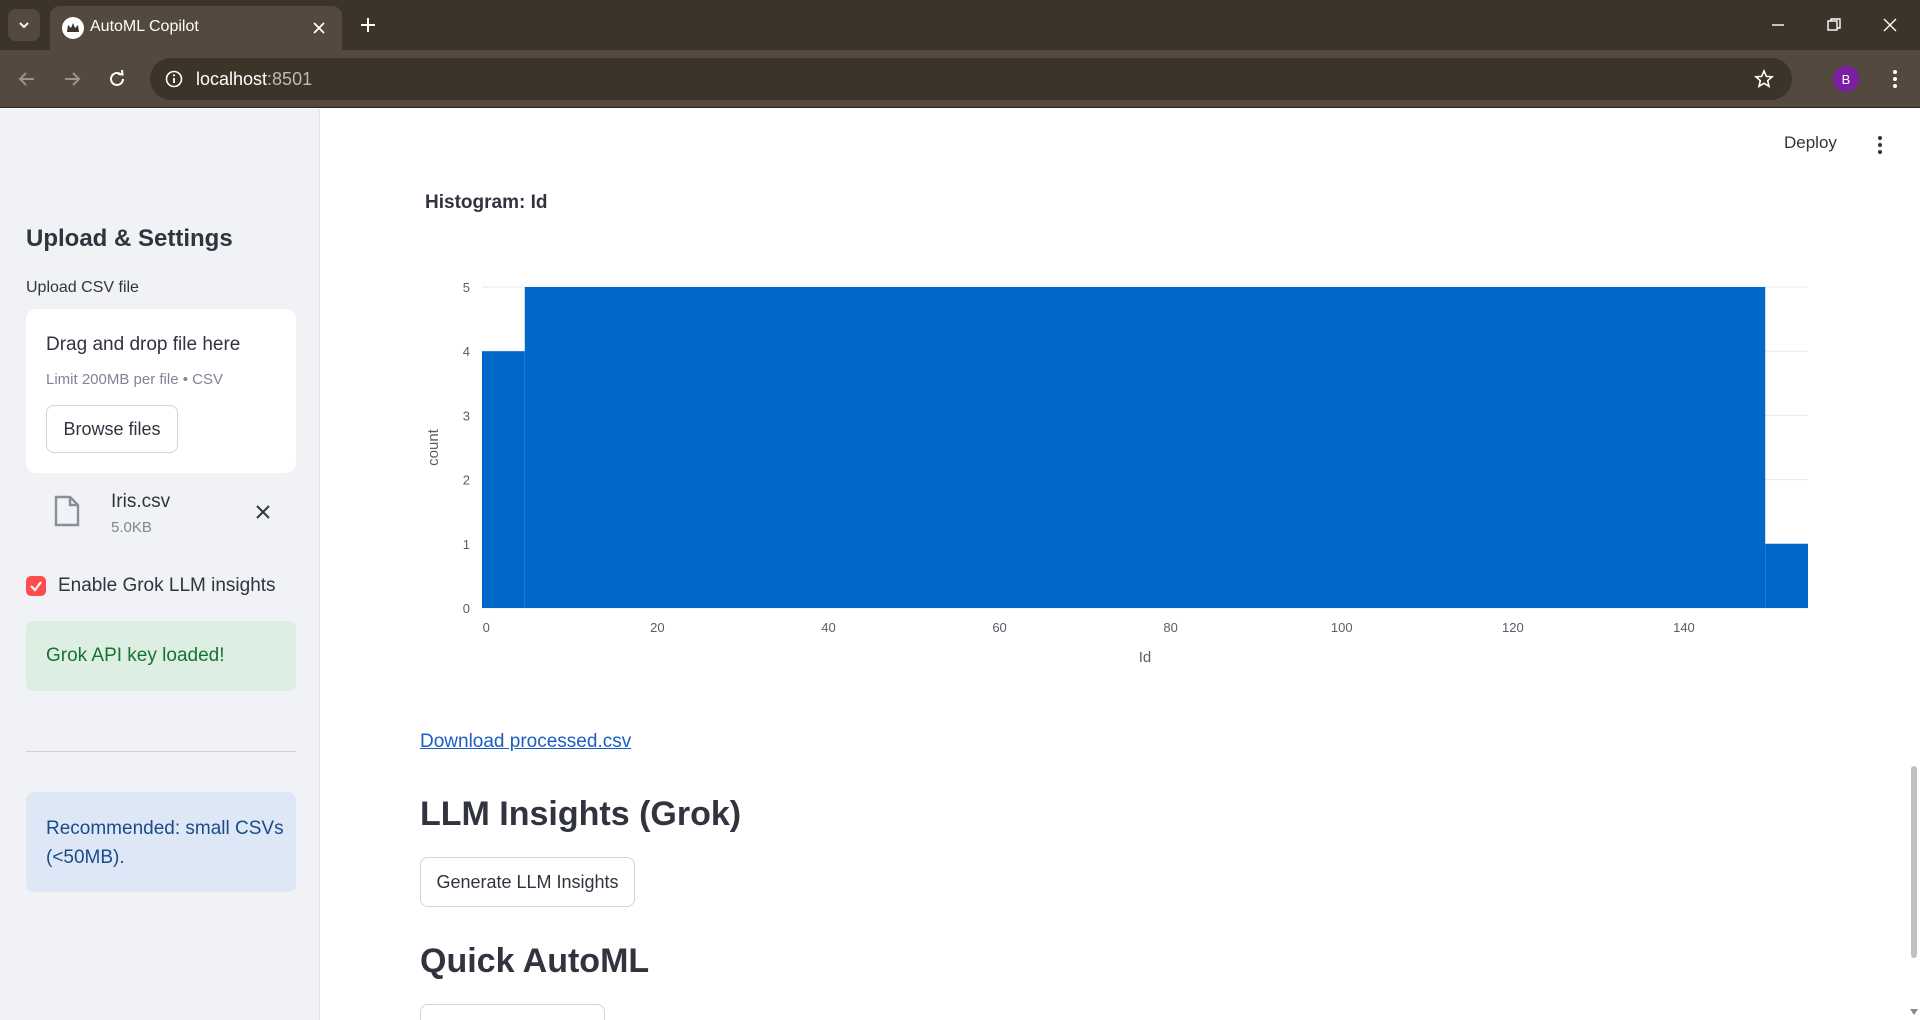 This screenshot has width=1920, height=1020. I want to click on sidebar-title: Upload & Settings, so click(129, 238).